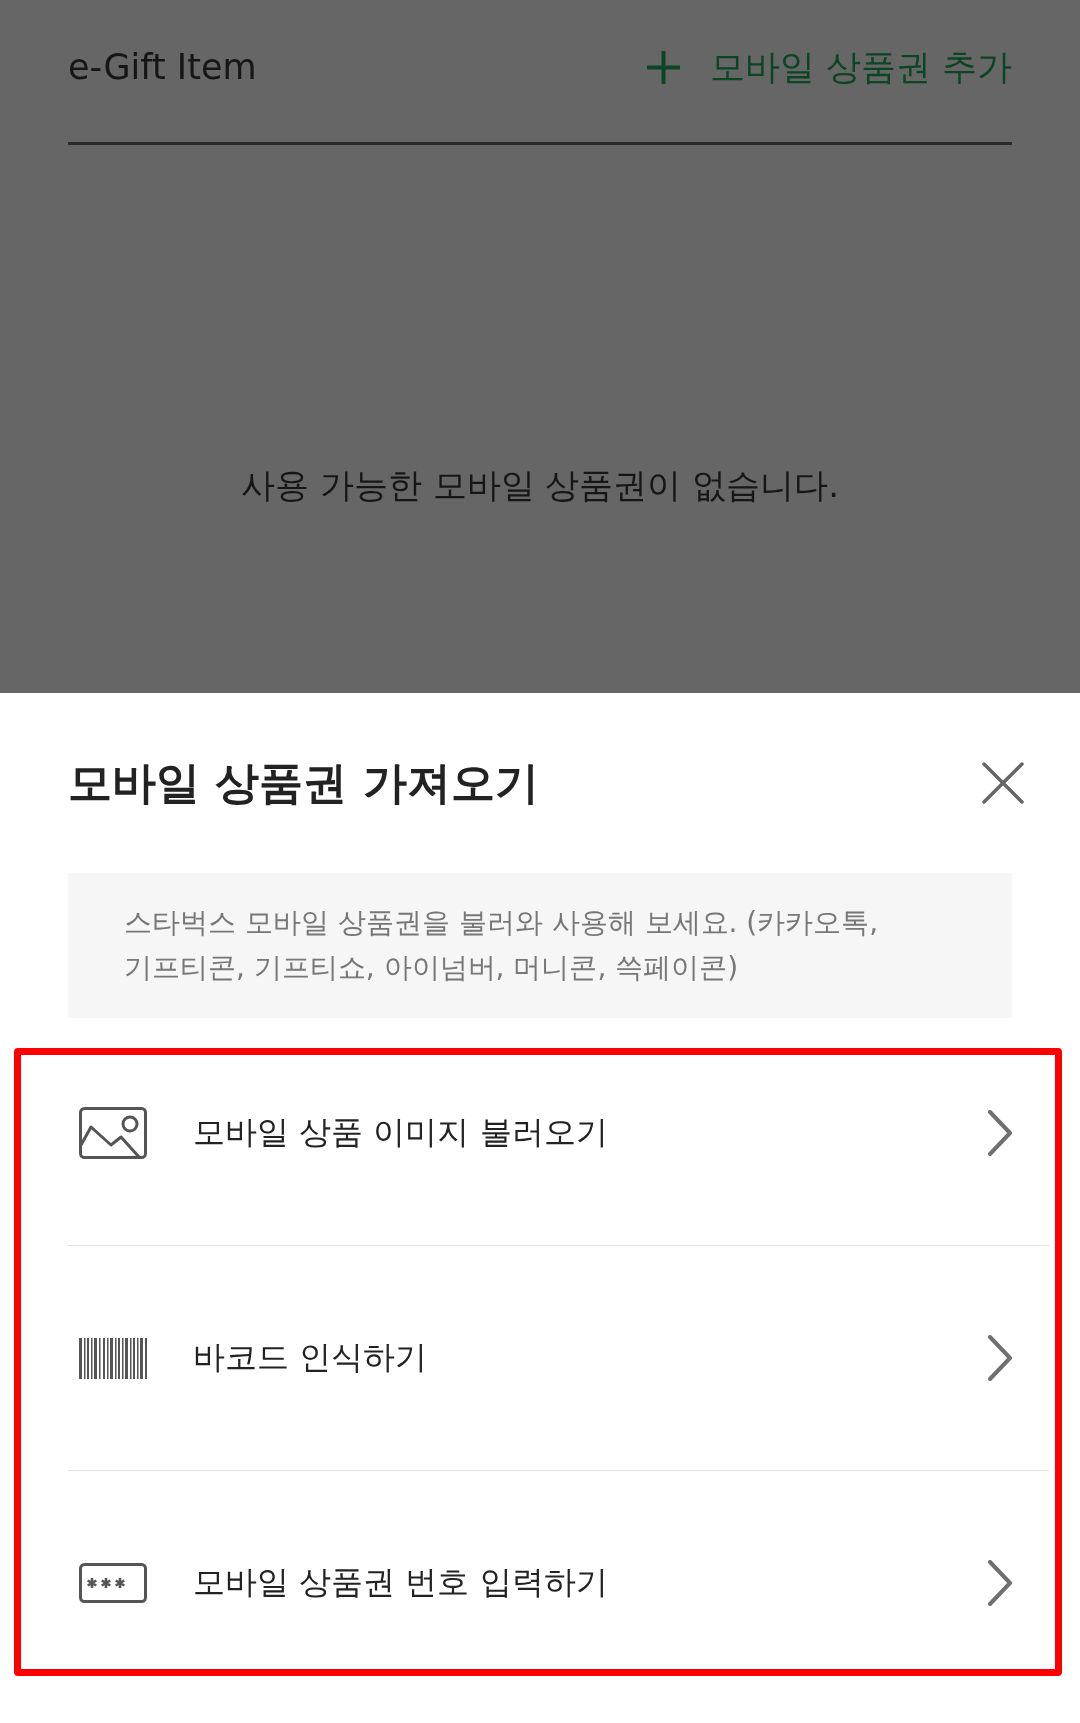  Describe the element at coordinates (303, 782) in the screenshot. I see `sheet-title: 모바일 상품권 가져오기` at that location.